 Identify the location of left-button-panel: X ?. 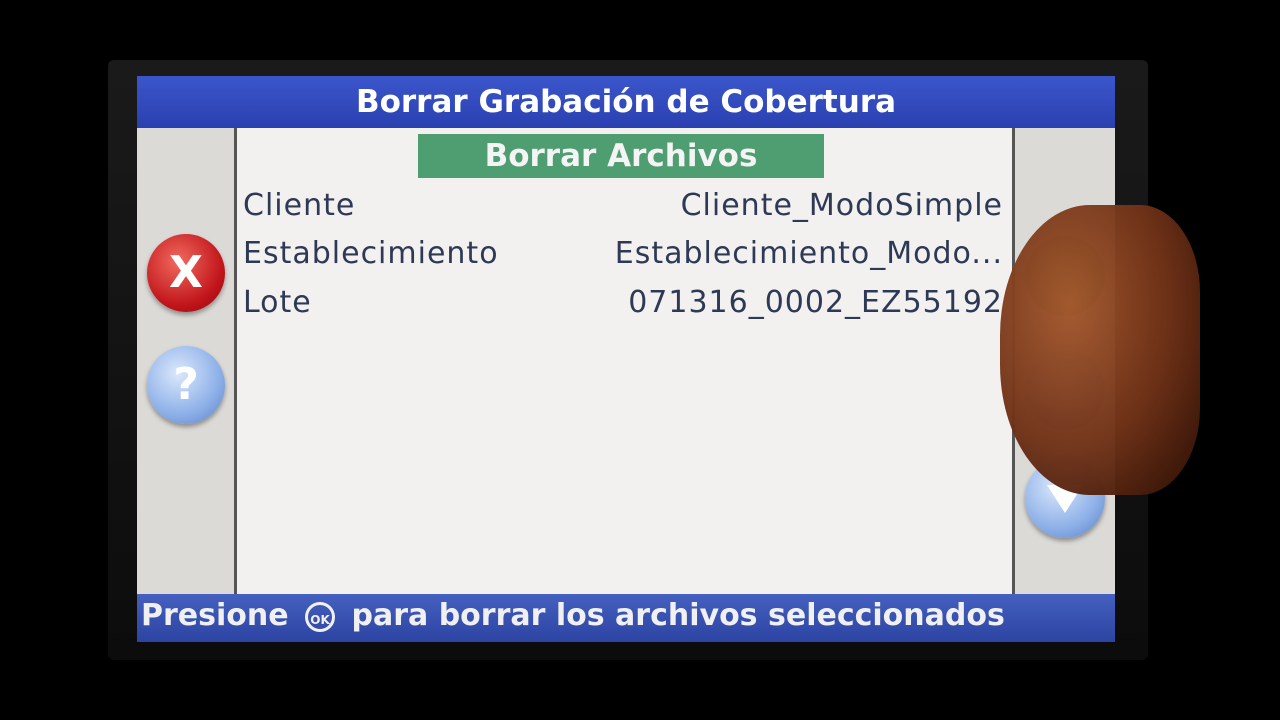
(187, 361).